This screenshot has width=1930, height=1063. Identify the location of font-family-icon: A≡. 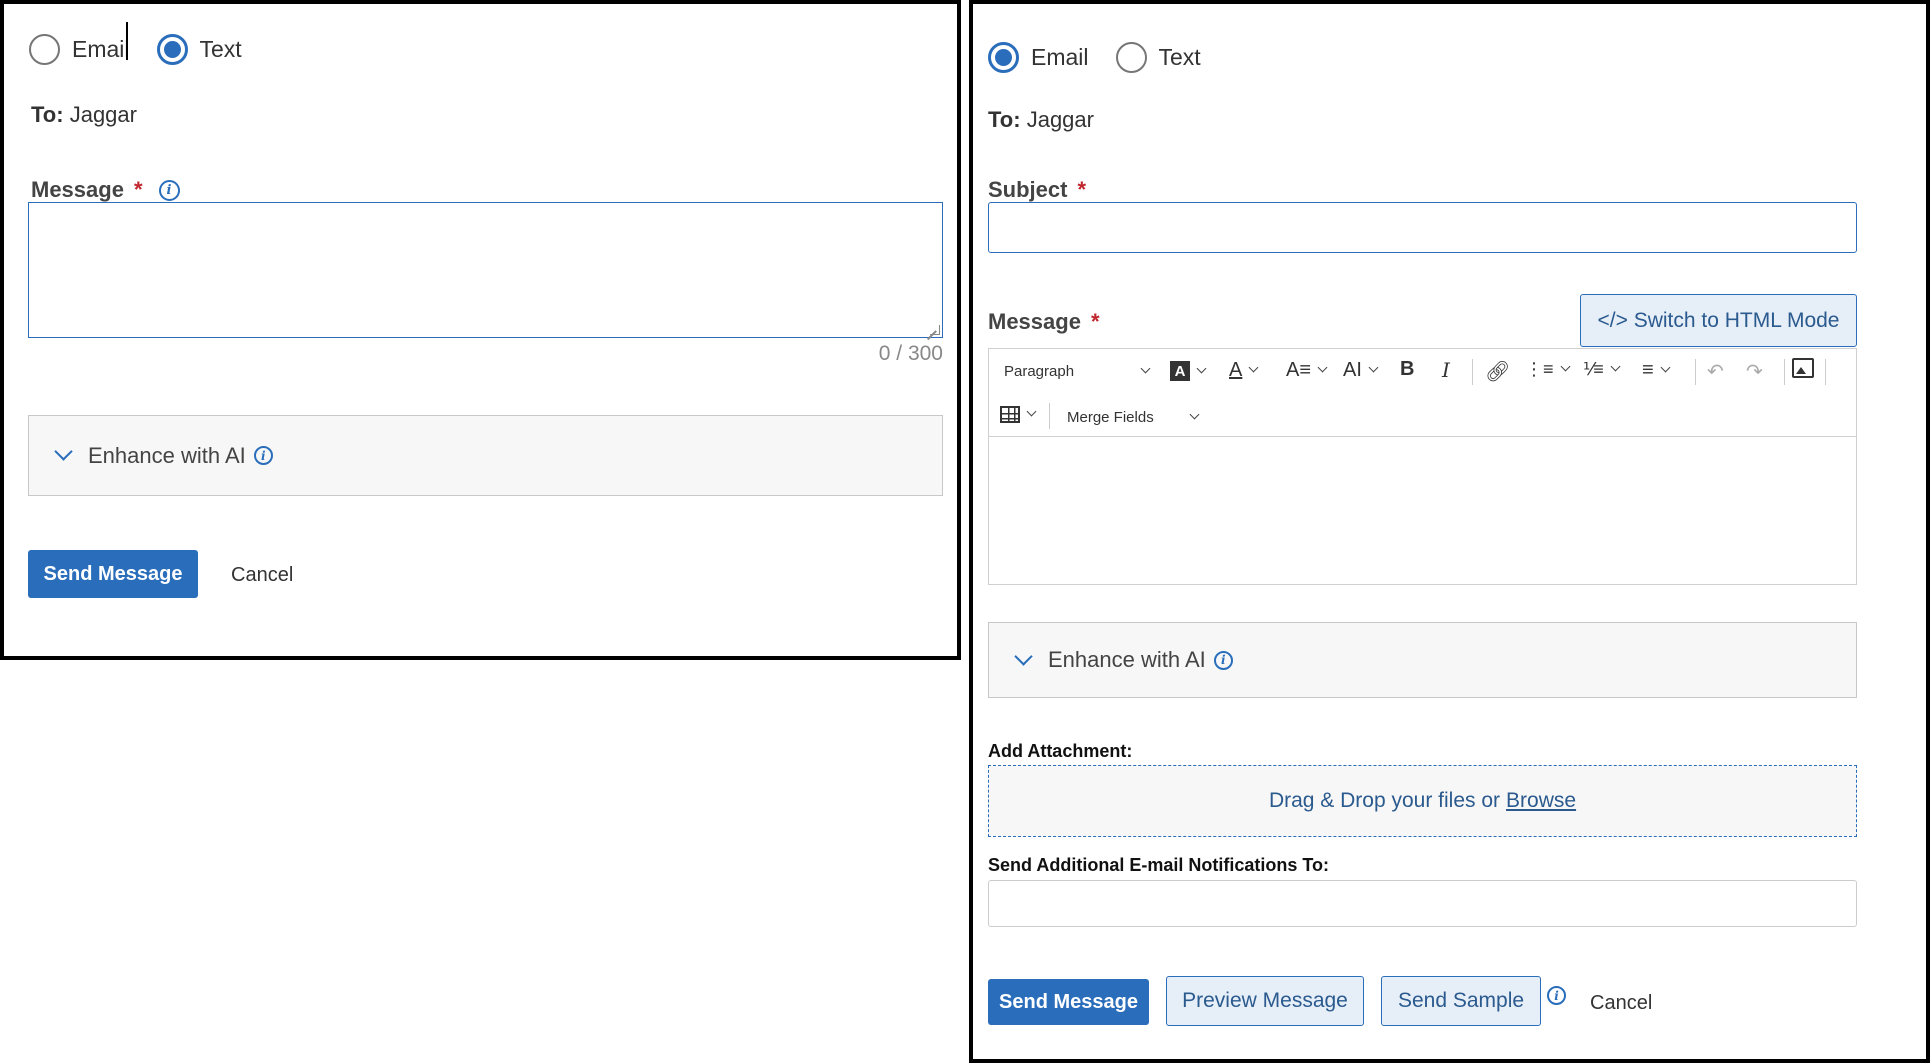
(1299, 370).